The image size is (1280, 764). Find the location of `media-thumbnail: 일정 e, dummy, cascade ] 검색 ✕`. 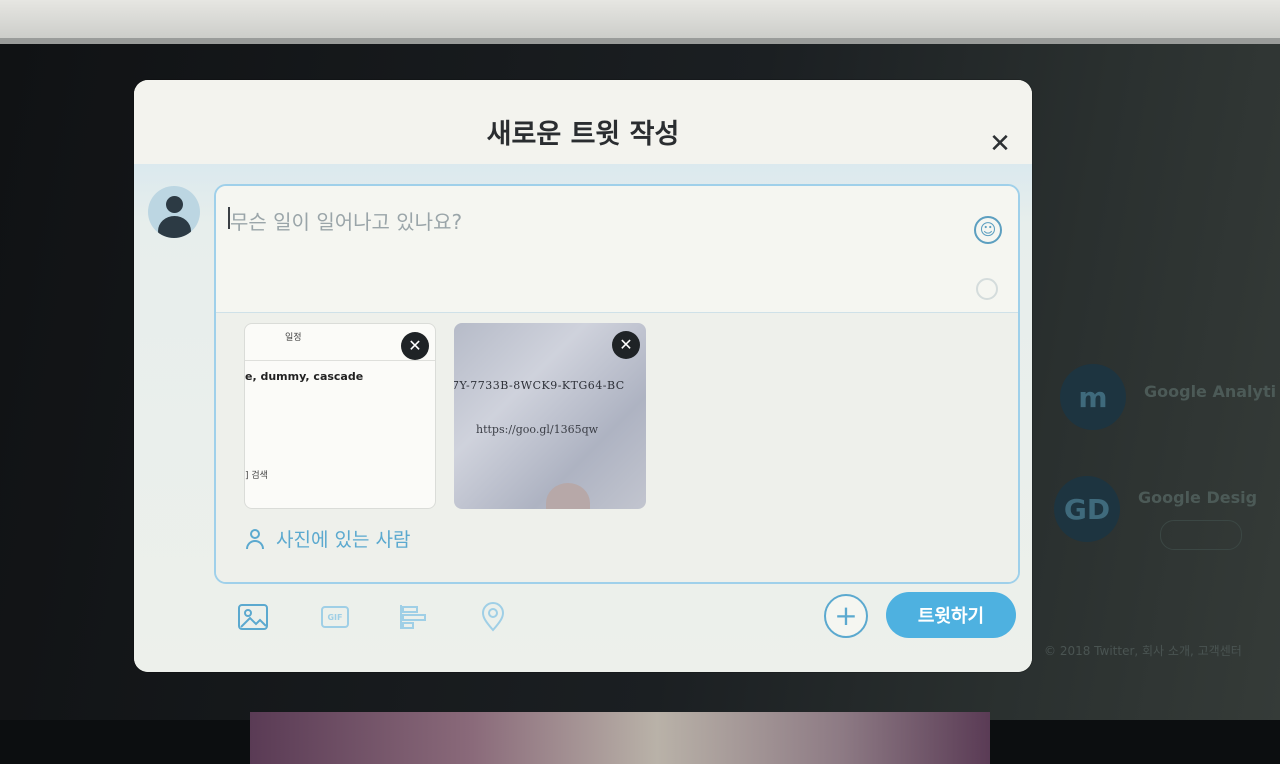

media-thumbnail: 일정 e, dummy, cascade ] 검색 ✕ is located at coordinates (340, 416).